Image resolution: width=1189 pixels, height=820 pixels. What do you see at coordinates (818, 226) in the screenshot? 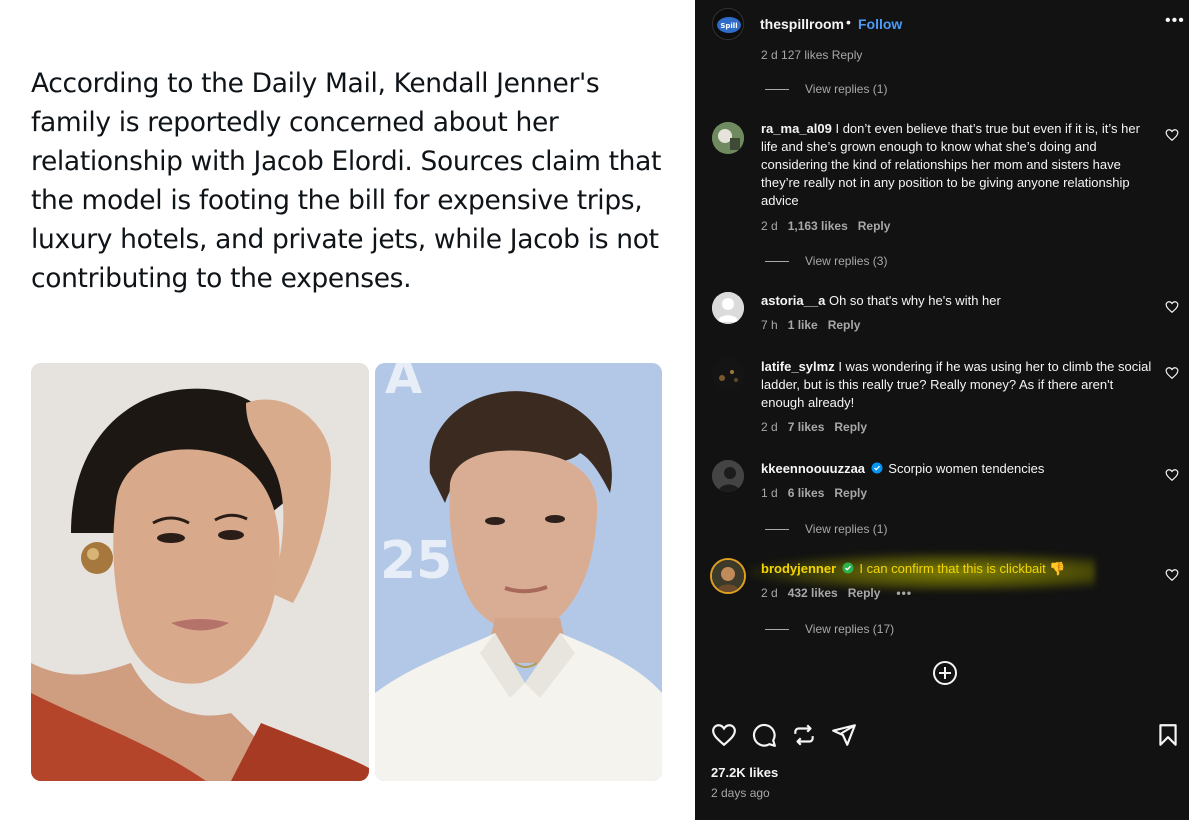
I see `comment-likes: 1,163 likes` at bounding box center [818, 226].